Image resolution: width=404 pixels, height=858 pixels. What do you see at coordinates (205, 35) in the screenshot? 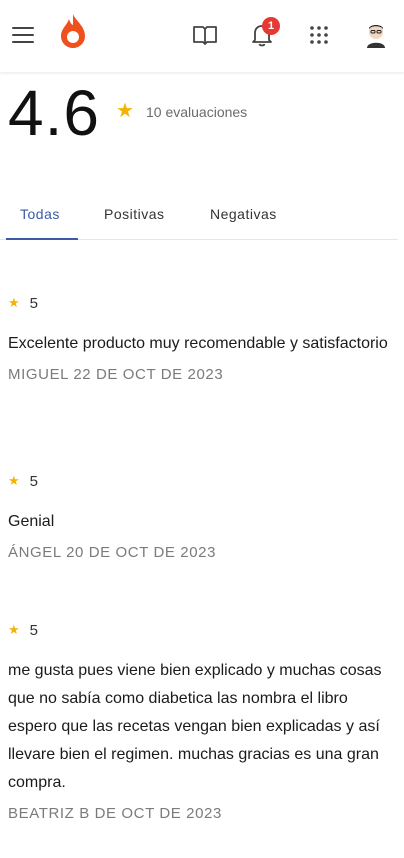
I see `book-icon` at bounding box center [205, 35].